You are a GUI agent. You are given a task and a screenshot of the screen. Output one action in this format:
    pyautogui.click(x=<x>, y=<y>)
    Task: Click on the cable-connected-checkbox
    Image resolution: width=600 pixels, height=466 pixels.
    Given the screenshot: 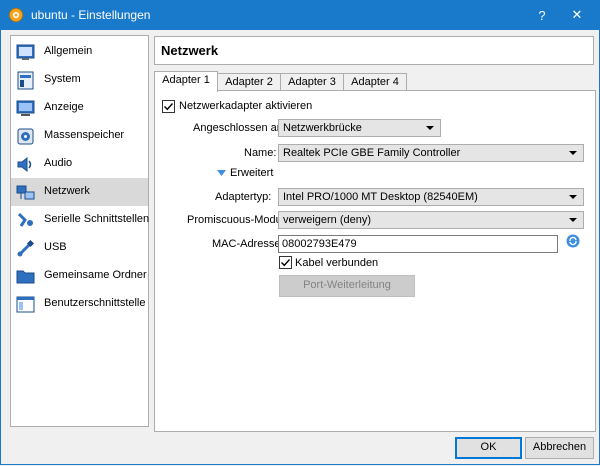 What is the action you would take?
    pyautogui.click(x=285, y=262)
    